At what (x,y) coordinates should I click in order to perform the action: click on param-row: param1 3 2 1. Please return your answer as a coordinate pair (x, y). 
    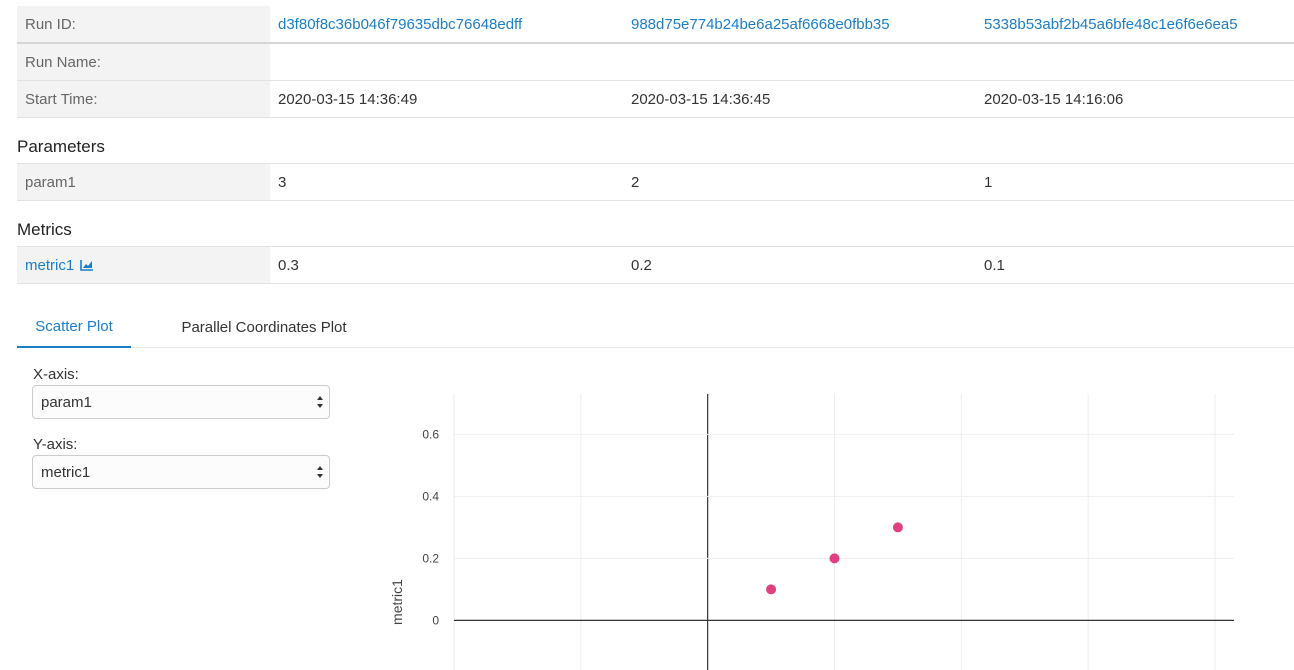
    Looking at the image, I should click on (655, 182).